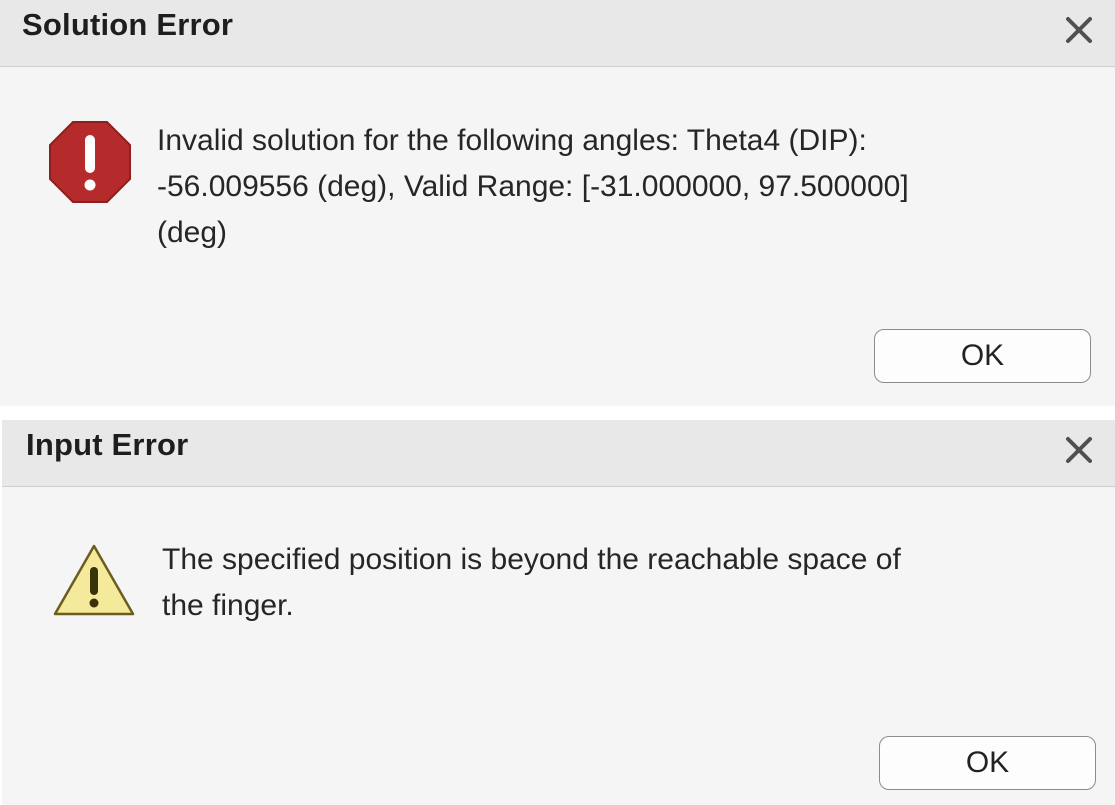 Image resolution: width=1115 pixels, height=805 pixels. Describe the element at coordinates (107, 444) in the screenshot. I see `dialog-title: Input Error` at that location.